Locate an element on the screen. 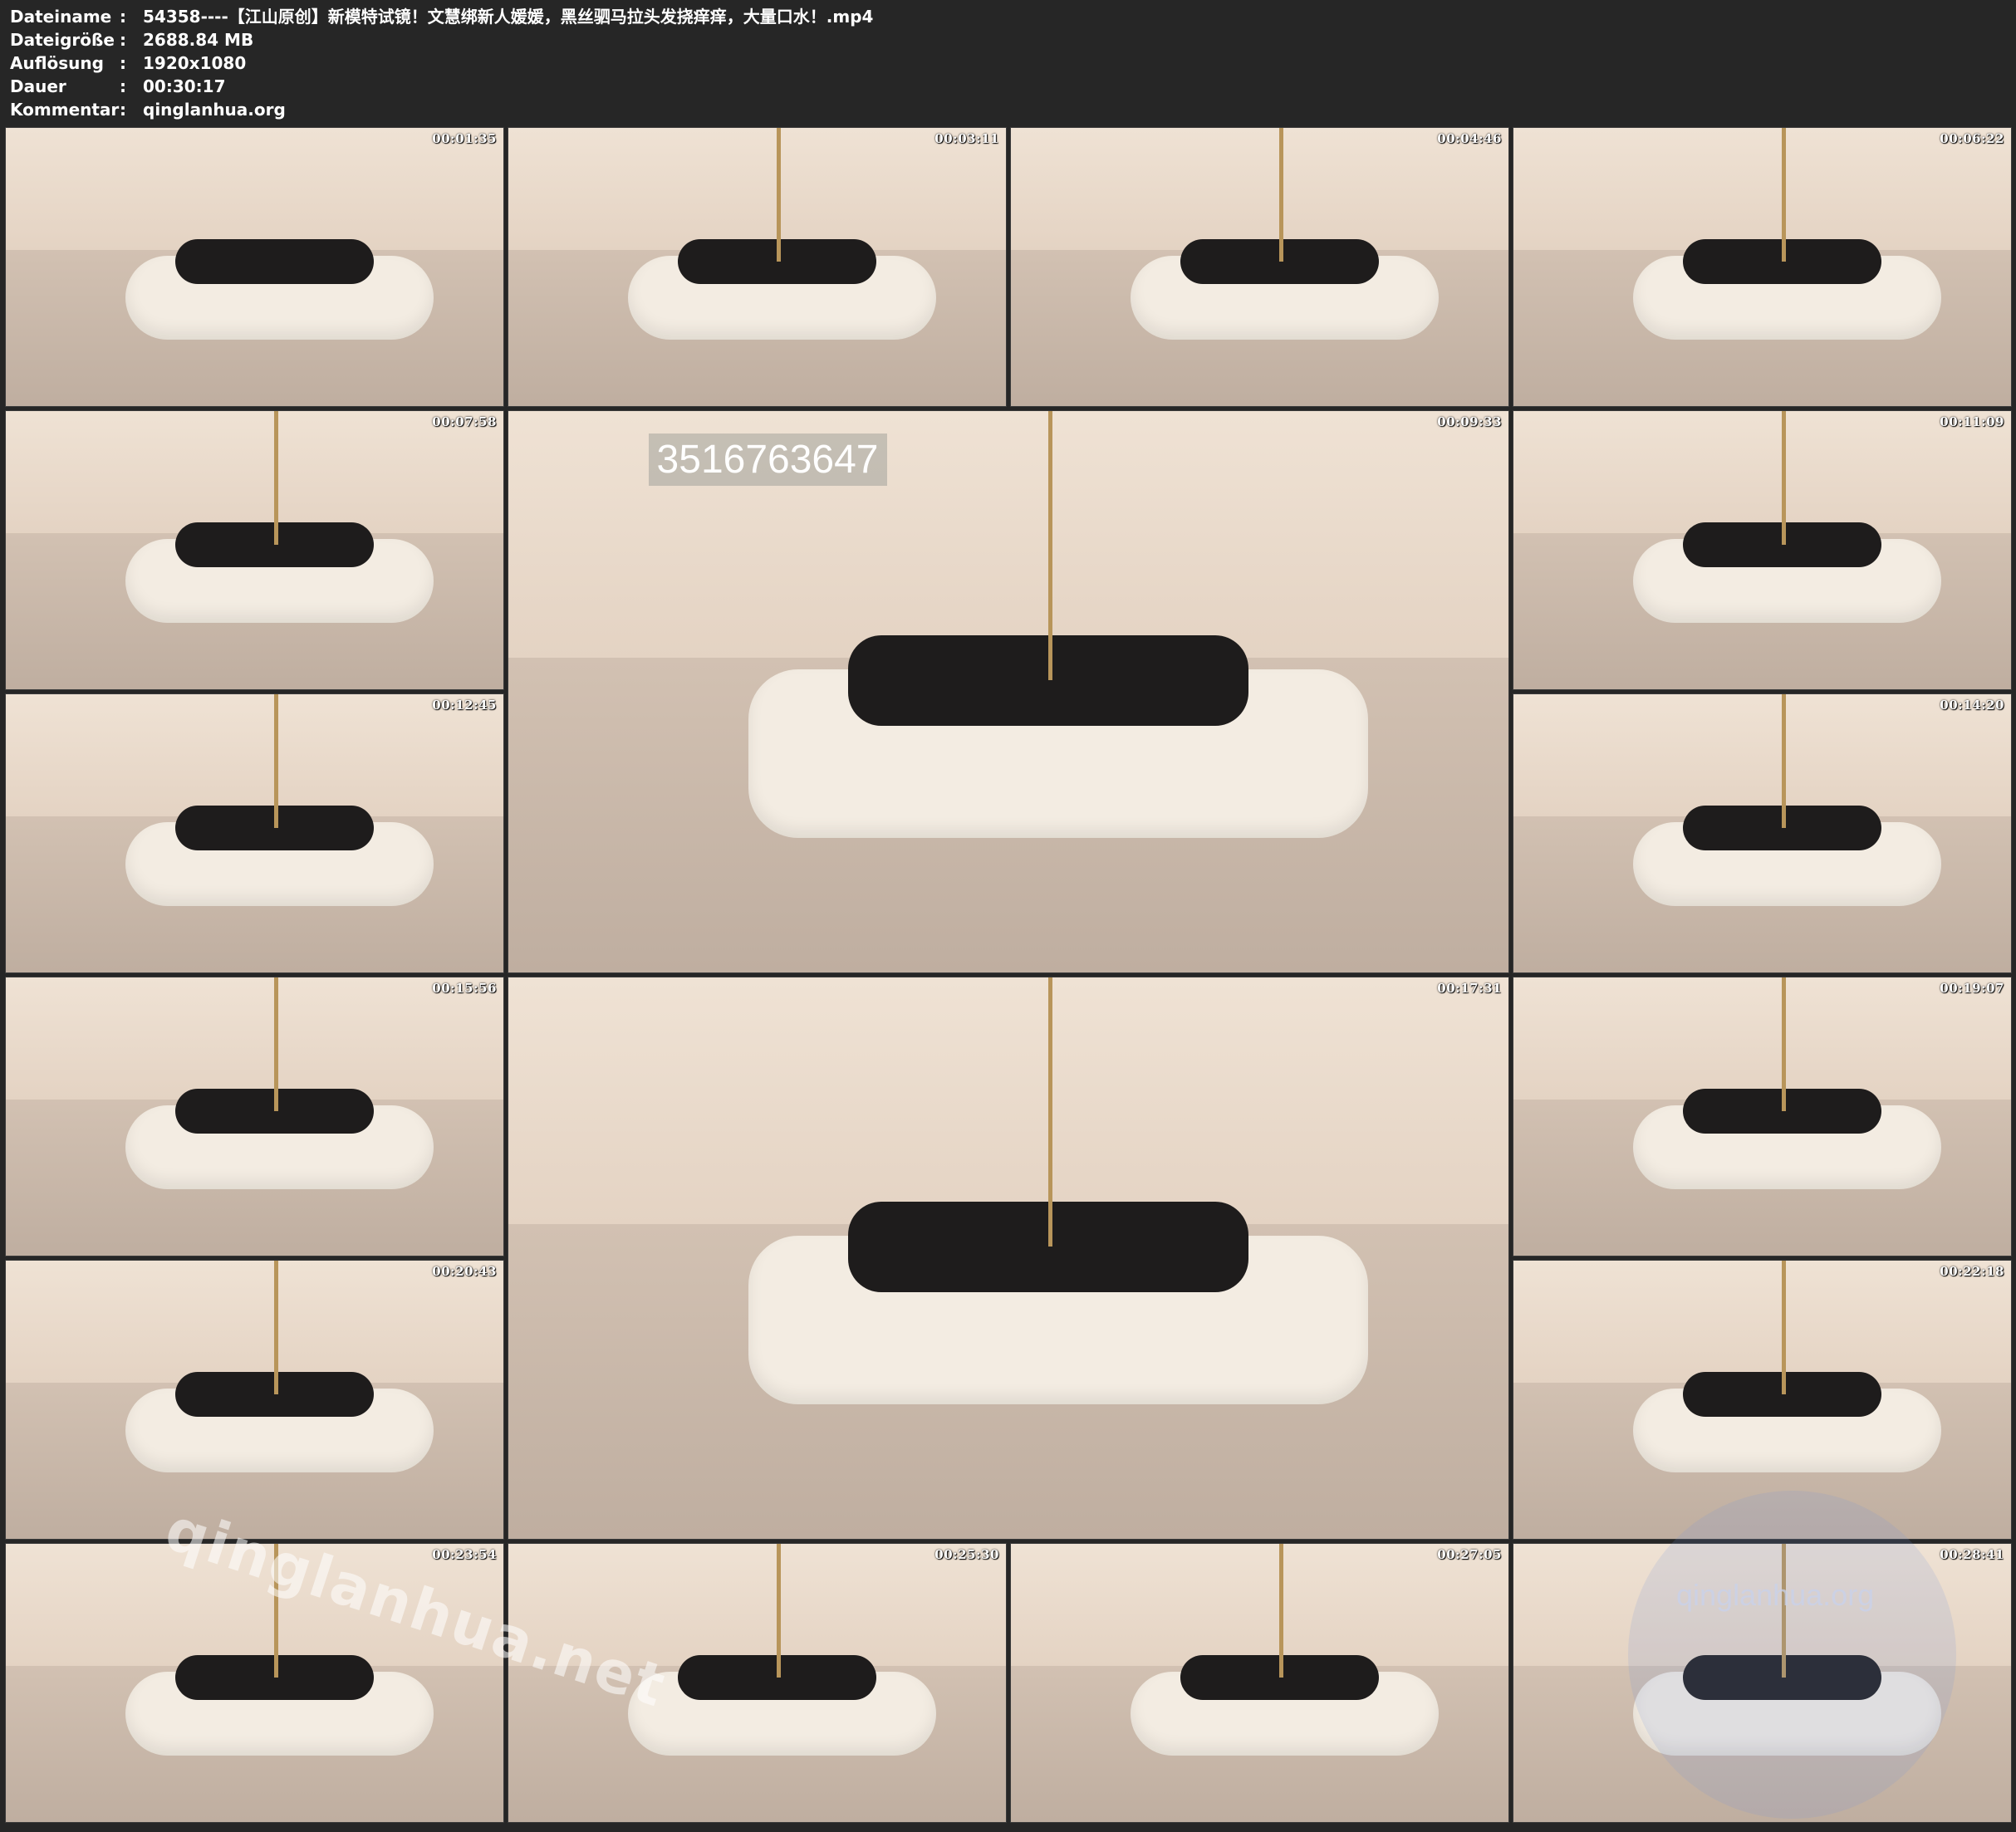  thumbnail-12: 00:19:07 is located at coordinates (1762, 1116).